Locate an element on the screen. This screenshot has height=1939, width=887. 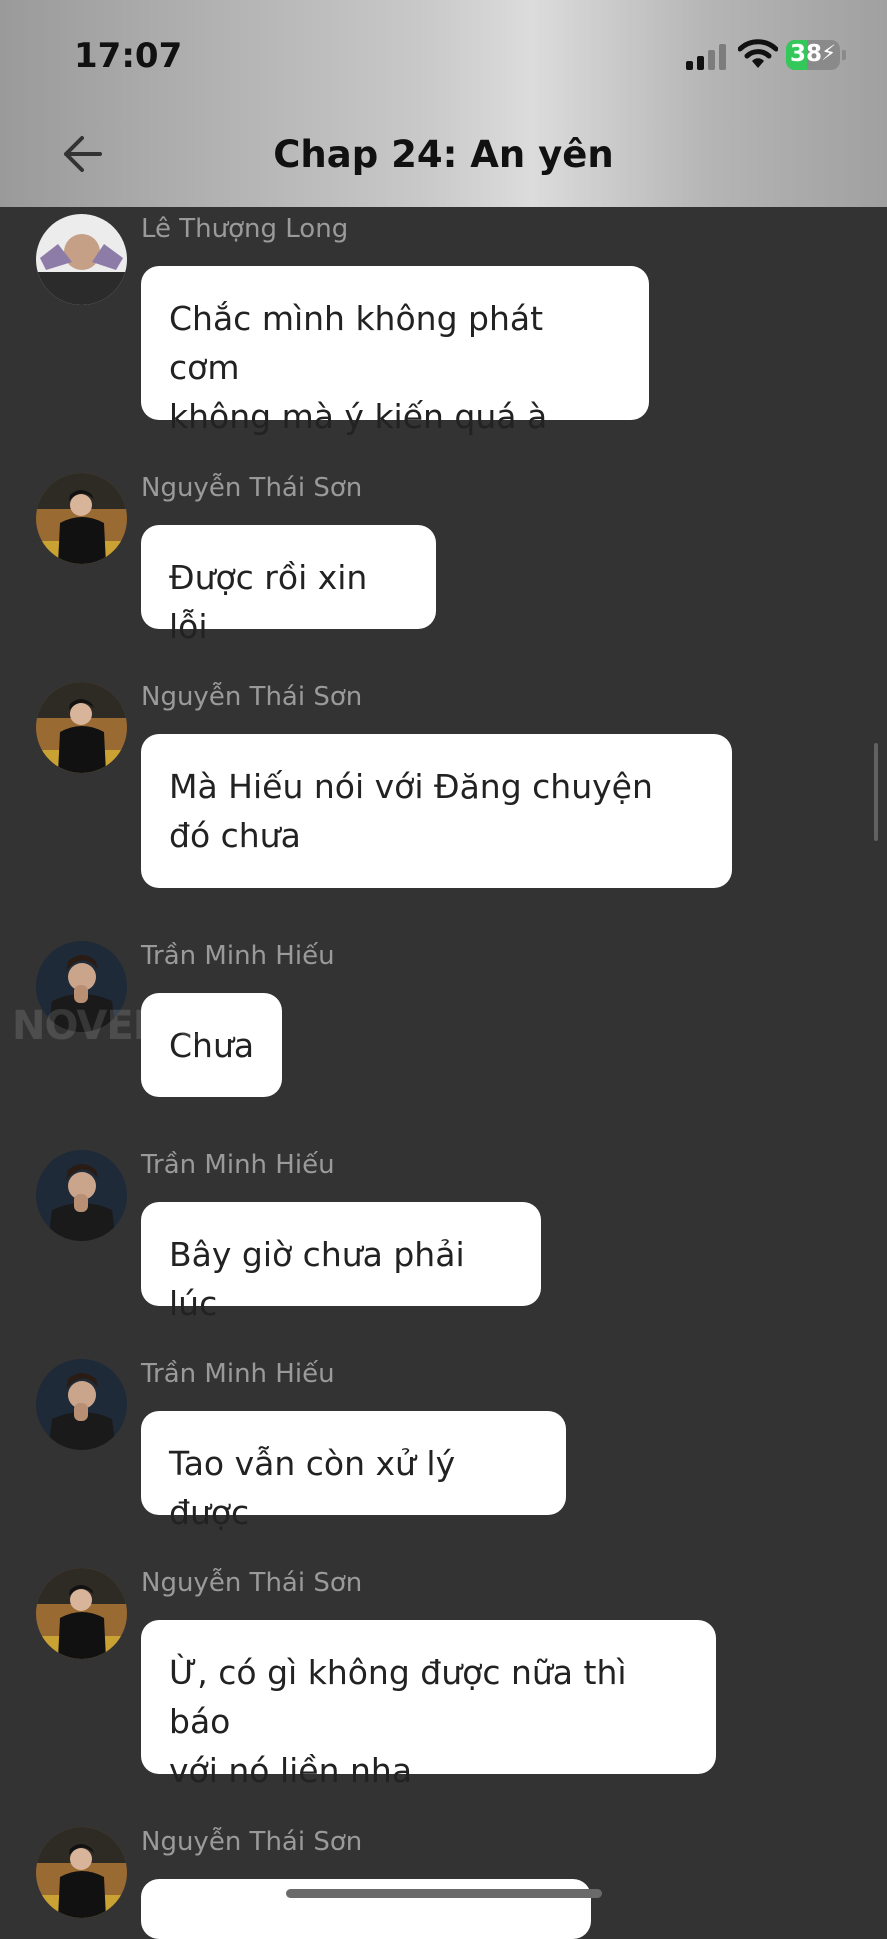
page-title: Chap 24: An yên is located at coordinates (443, 154).